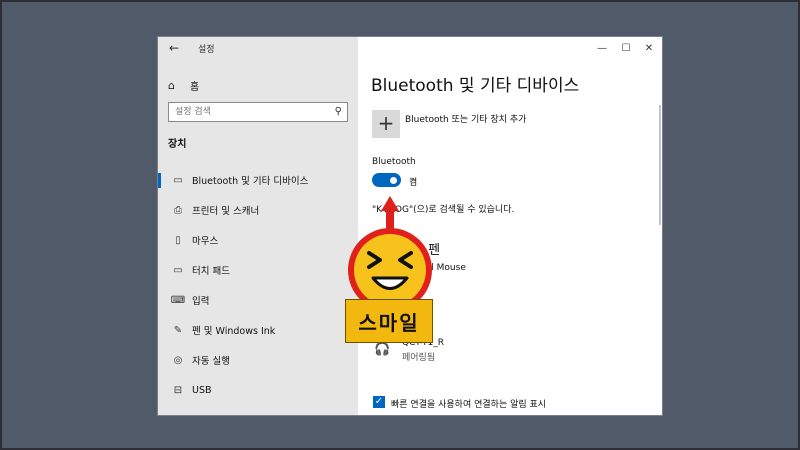 The width and height of the screenshot is (800, 450). Describe the element at coordinates (178, 330) in the screenshot. I see `pen-icon: ✎` at that location.